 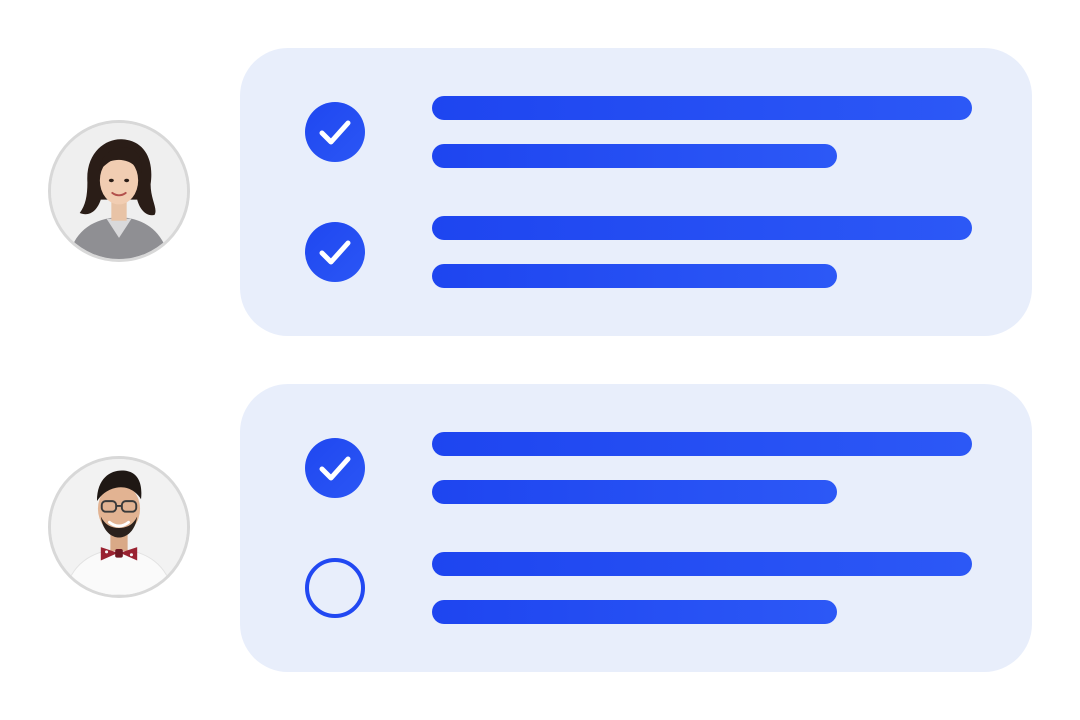 I want to click on avatar-man, so click(x=119, y=527).